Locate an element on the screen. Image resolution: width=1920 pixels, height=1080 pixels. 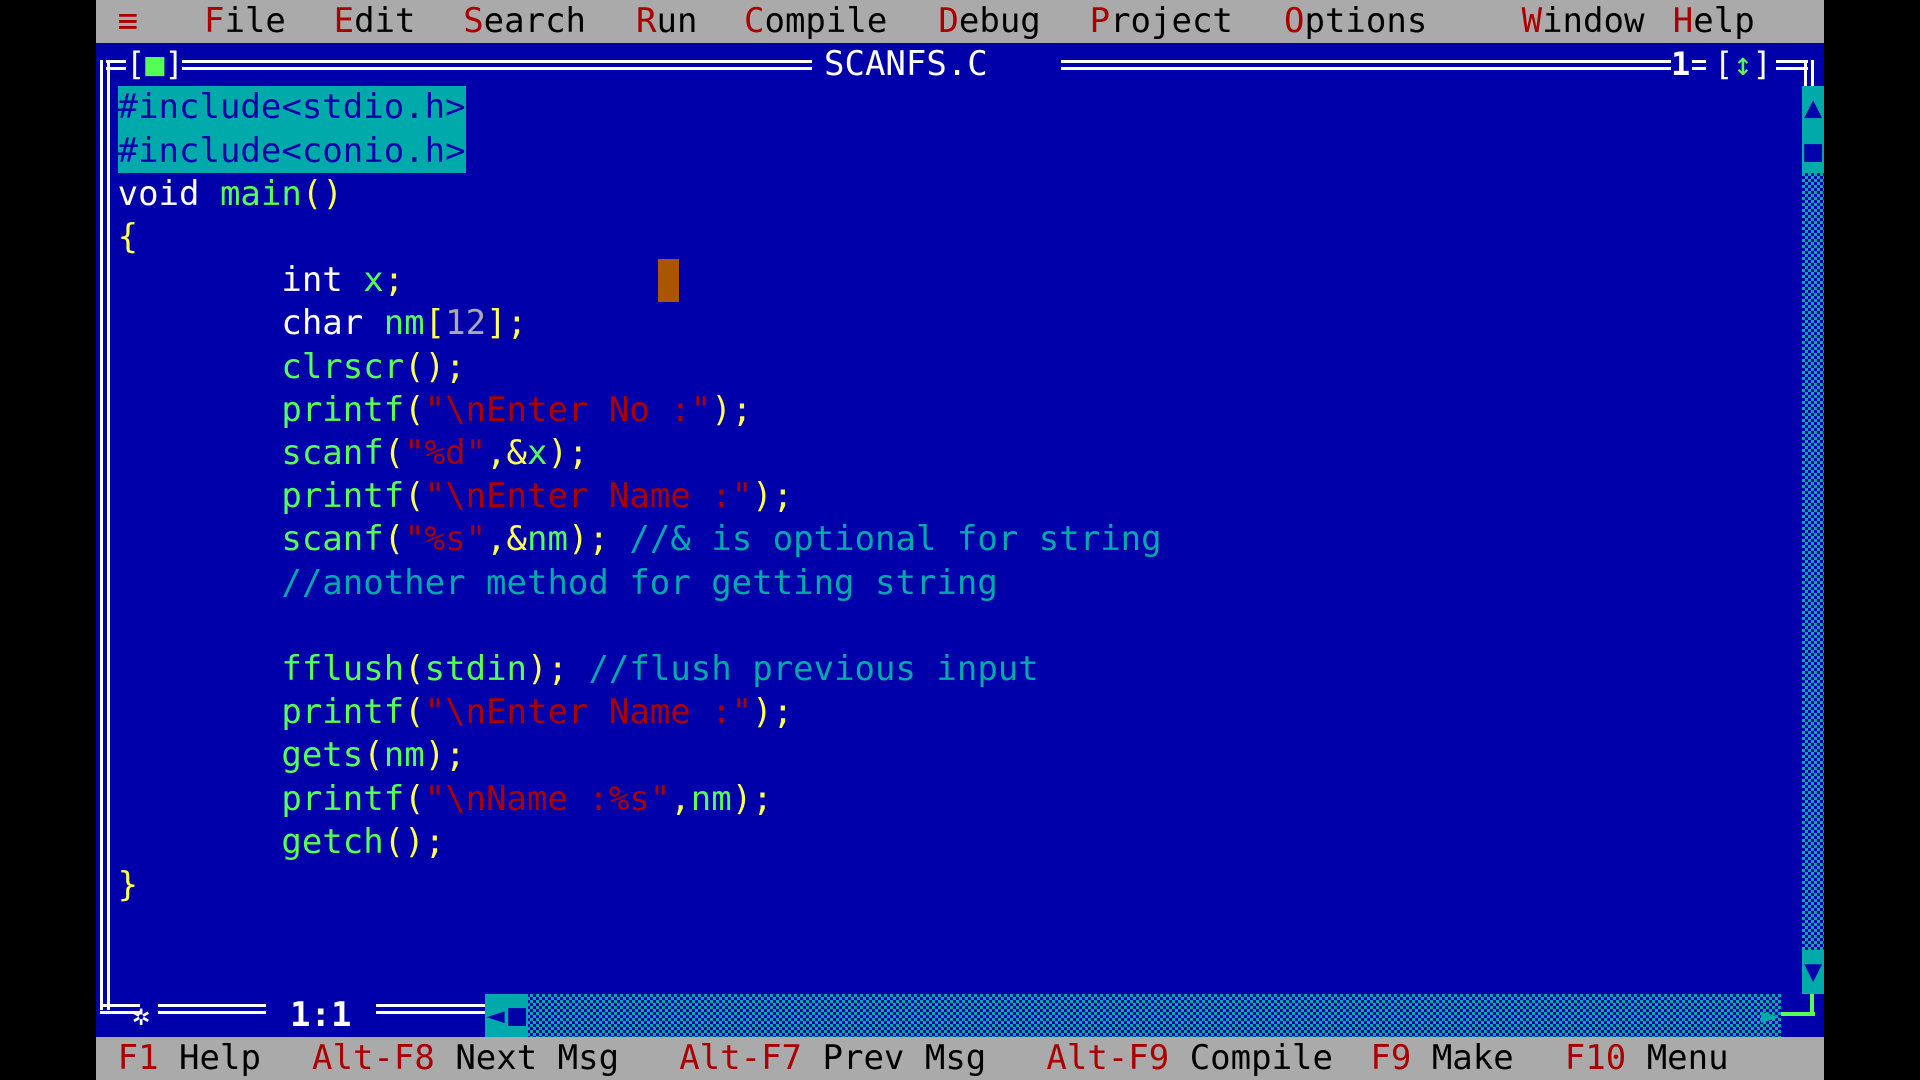
status-make: F9 Make is located at coordinates (1441, 1058).